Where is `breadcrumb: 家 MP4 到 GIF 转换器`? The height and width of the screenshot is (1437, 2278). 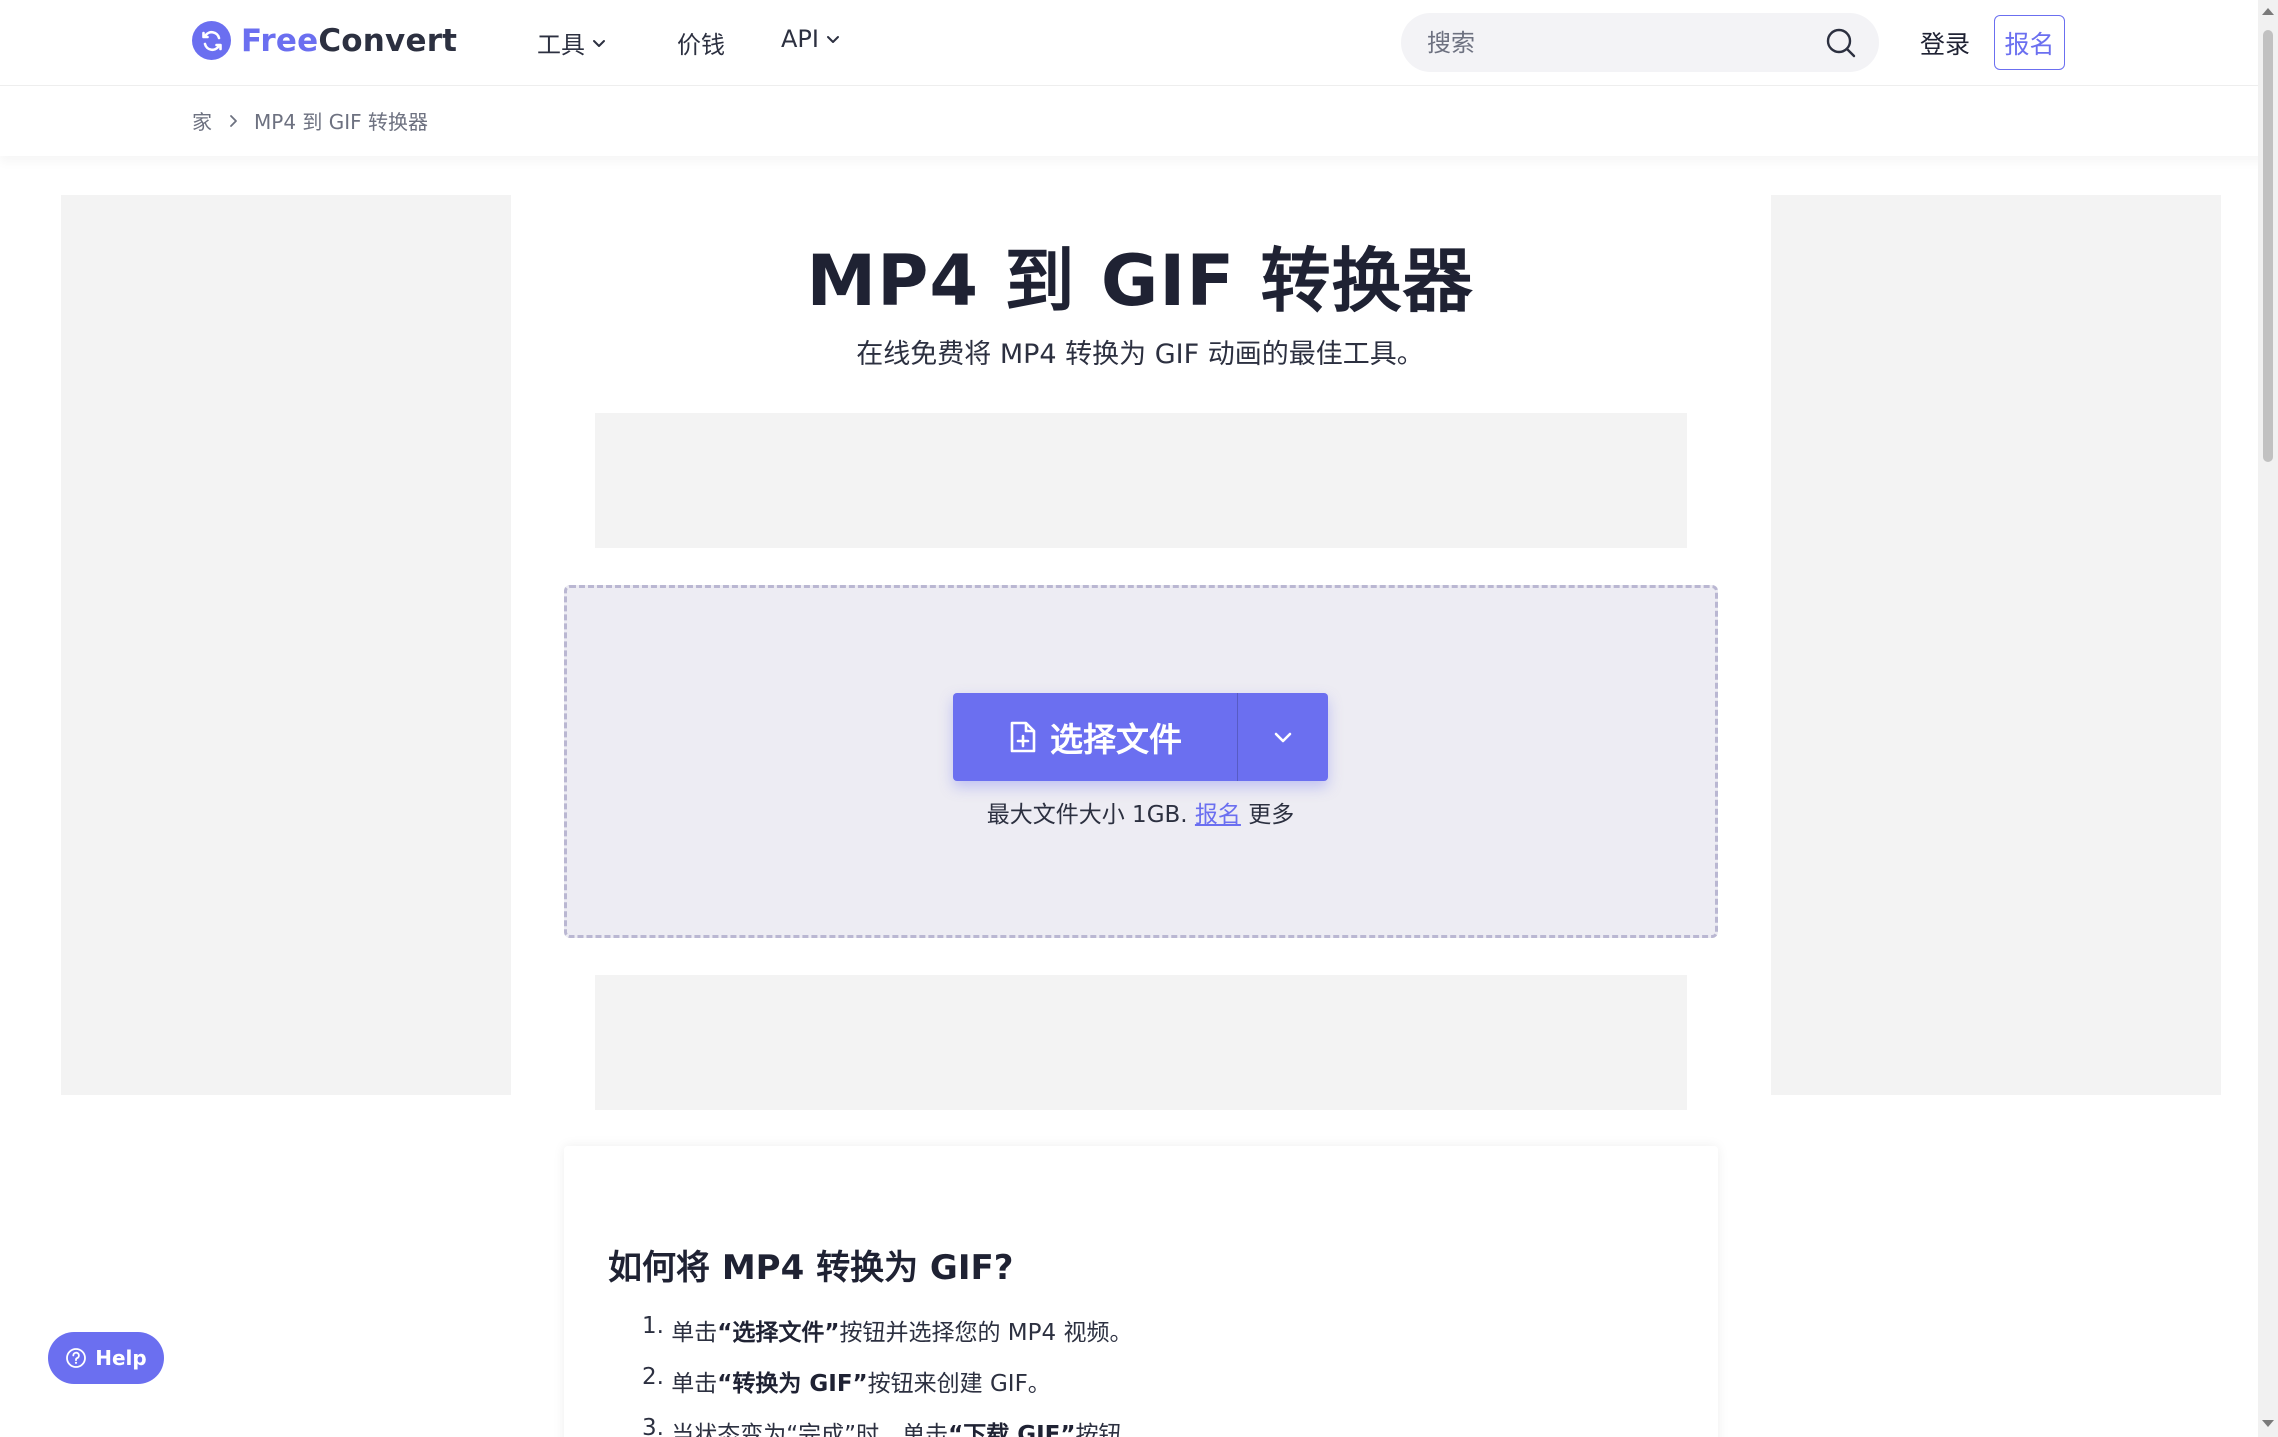
breadcrumb: 家 MP4 到 GIF 转换器 is located at coordinates (310, 120).